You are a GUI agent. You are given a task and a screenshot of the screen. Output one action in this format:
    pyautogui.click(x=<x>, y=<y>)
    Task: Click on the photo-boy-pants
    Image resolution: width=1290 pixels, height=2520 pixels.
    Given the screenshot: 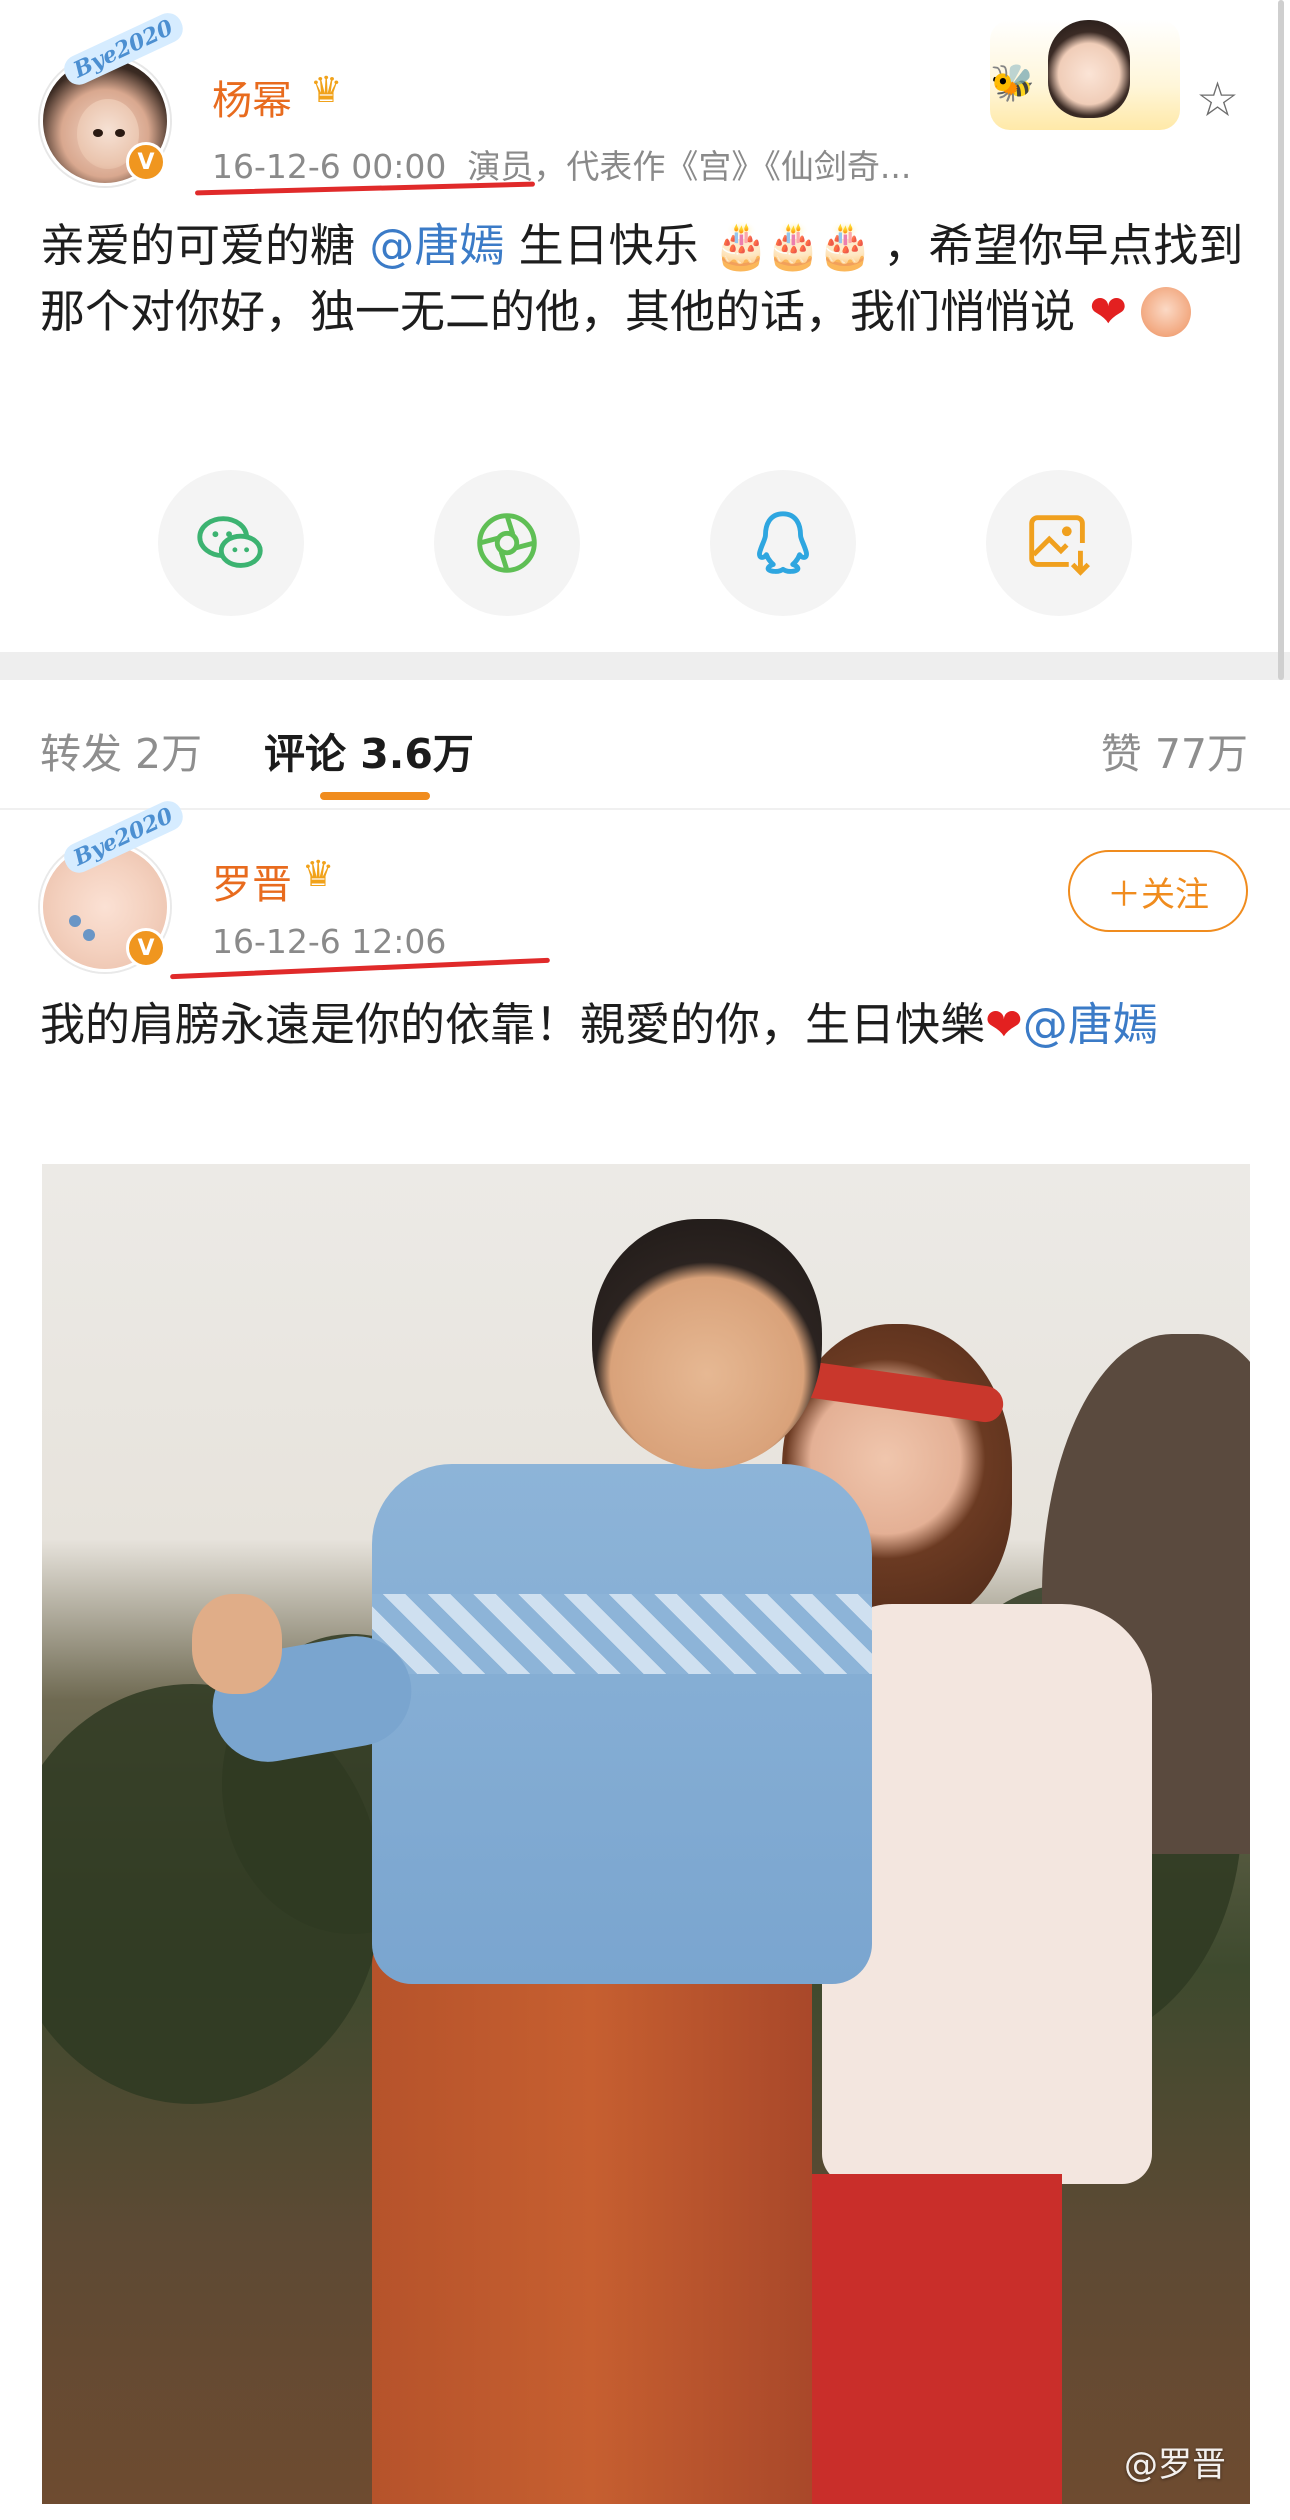 What is the action you would take?
    pyautogui.click(x=592, y=2214)
    